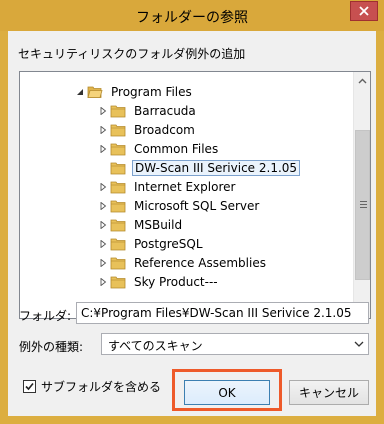 The height and width of the screenshot is (424, 384). Describe the element at coordinates (95, 91) in the screenshot. I see `folder-open-icon` at that location.